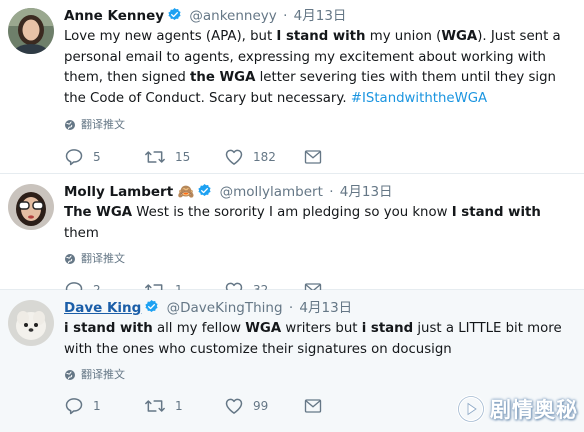 This screenshot has height=432, width=584. What do you see at coordinates (104, 157) in the screenshot?
I see `reply-button: 5` at bounding box center [104, 157].